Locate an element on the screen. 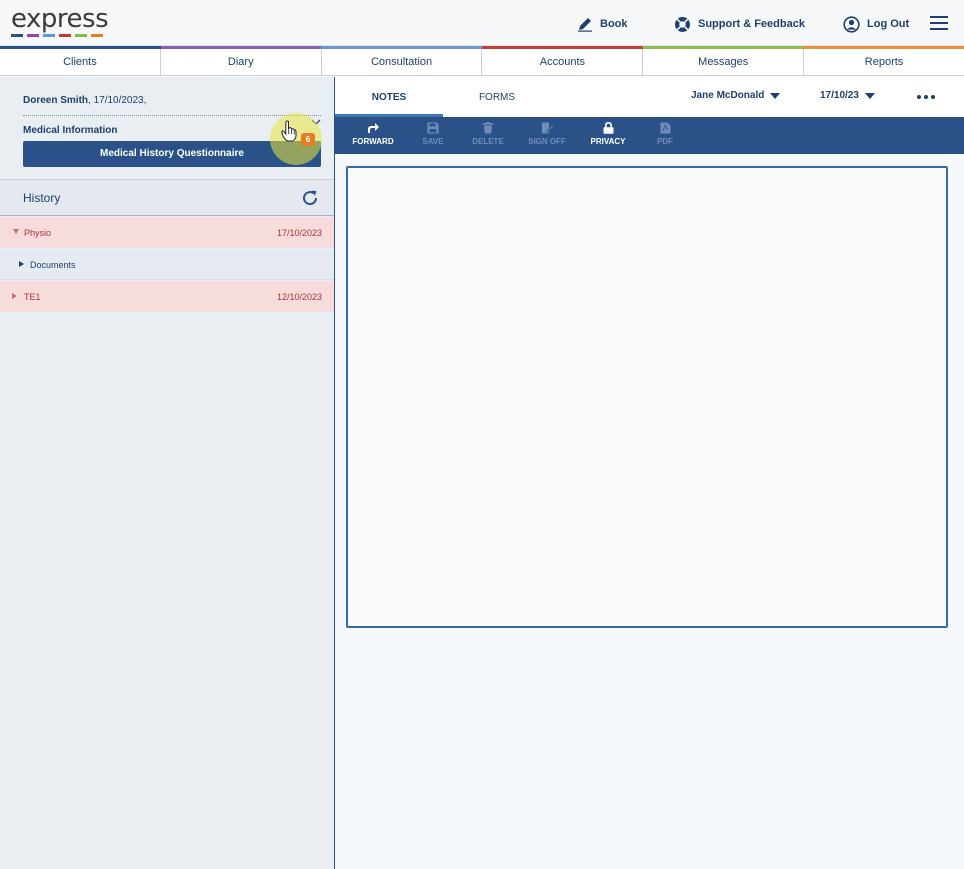 The image size is (964, 869). sign-off-button: SIGN OFF is located at coordinates (547, 137).